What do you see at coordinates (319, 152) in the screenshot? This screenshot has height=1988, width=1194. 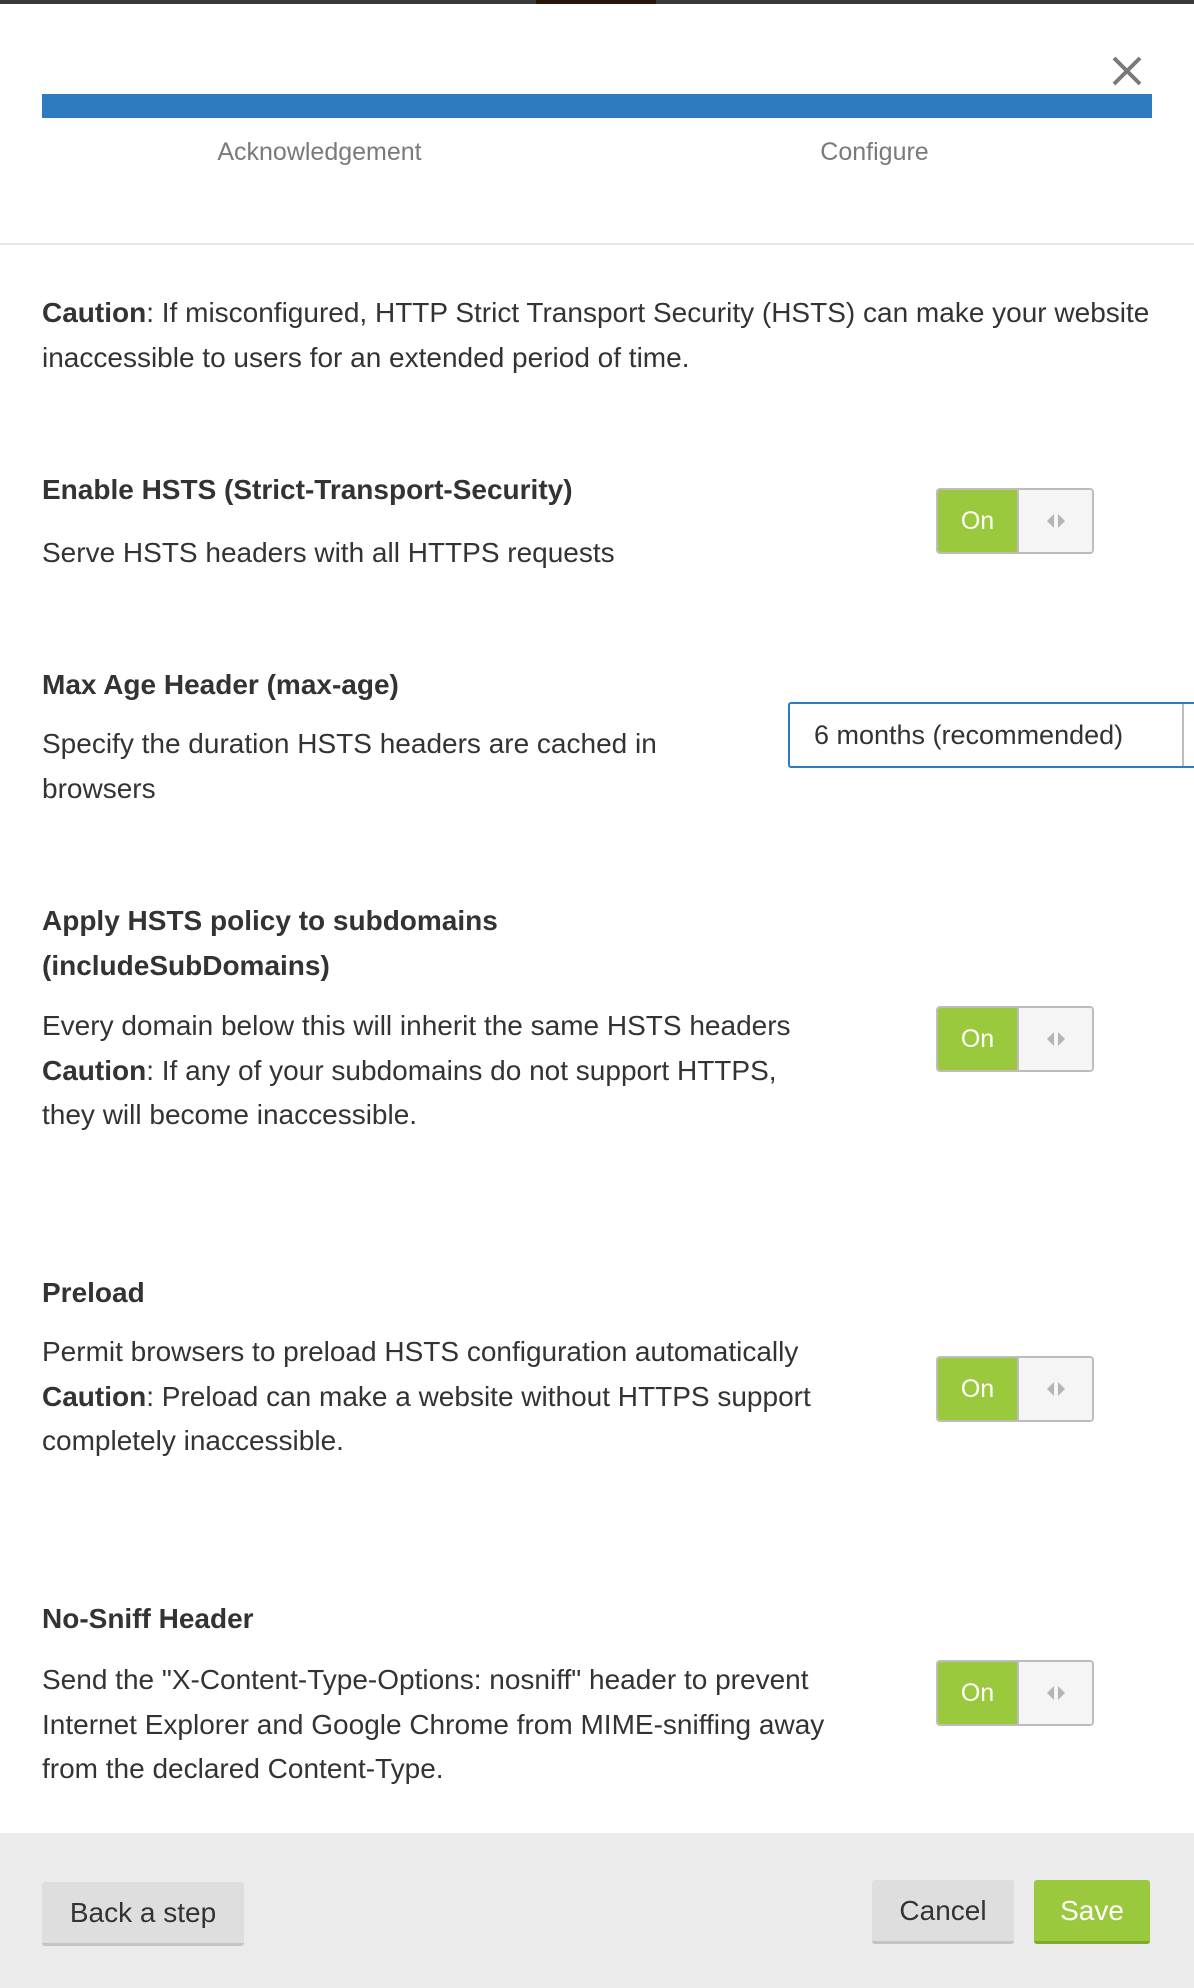 I see `step-acknowledgement: Acknowledgement` at bounding box center [319, 152].